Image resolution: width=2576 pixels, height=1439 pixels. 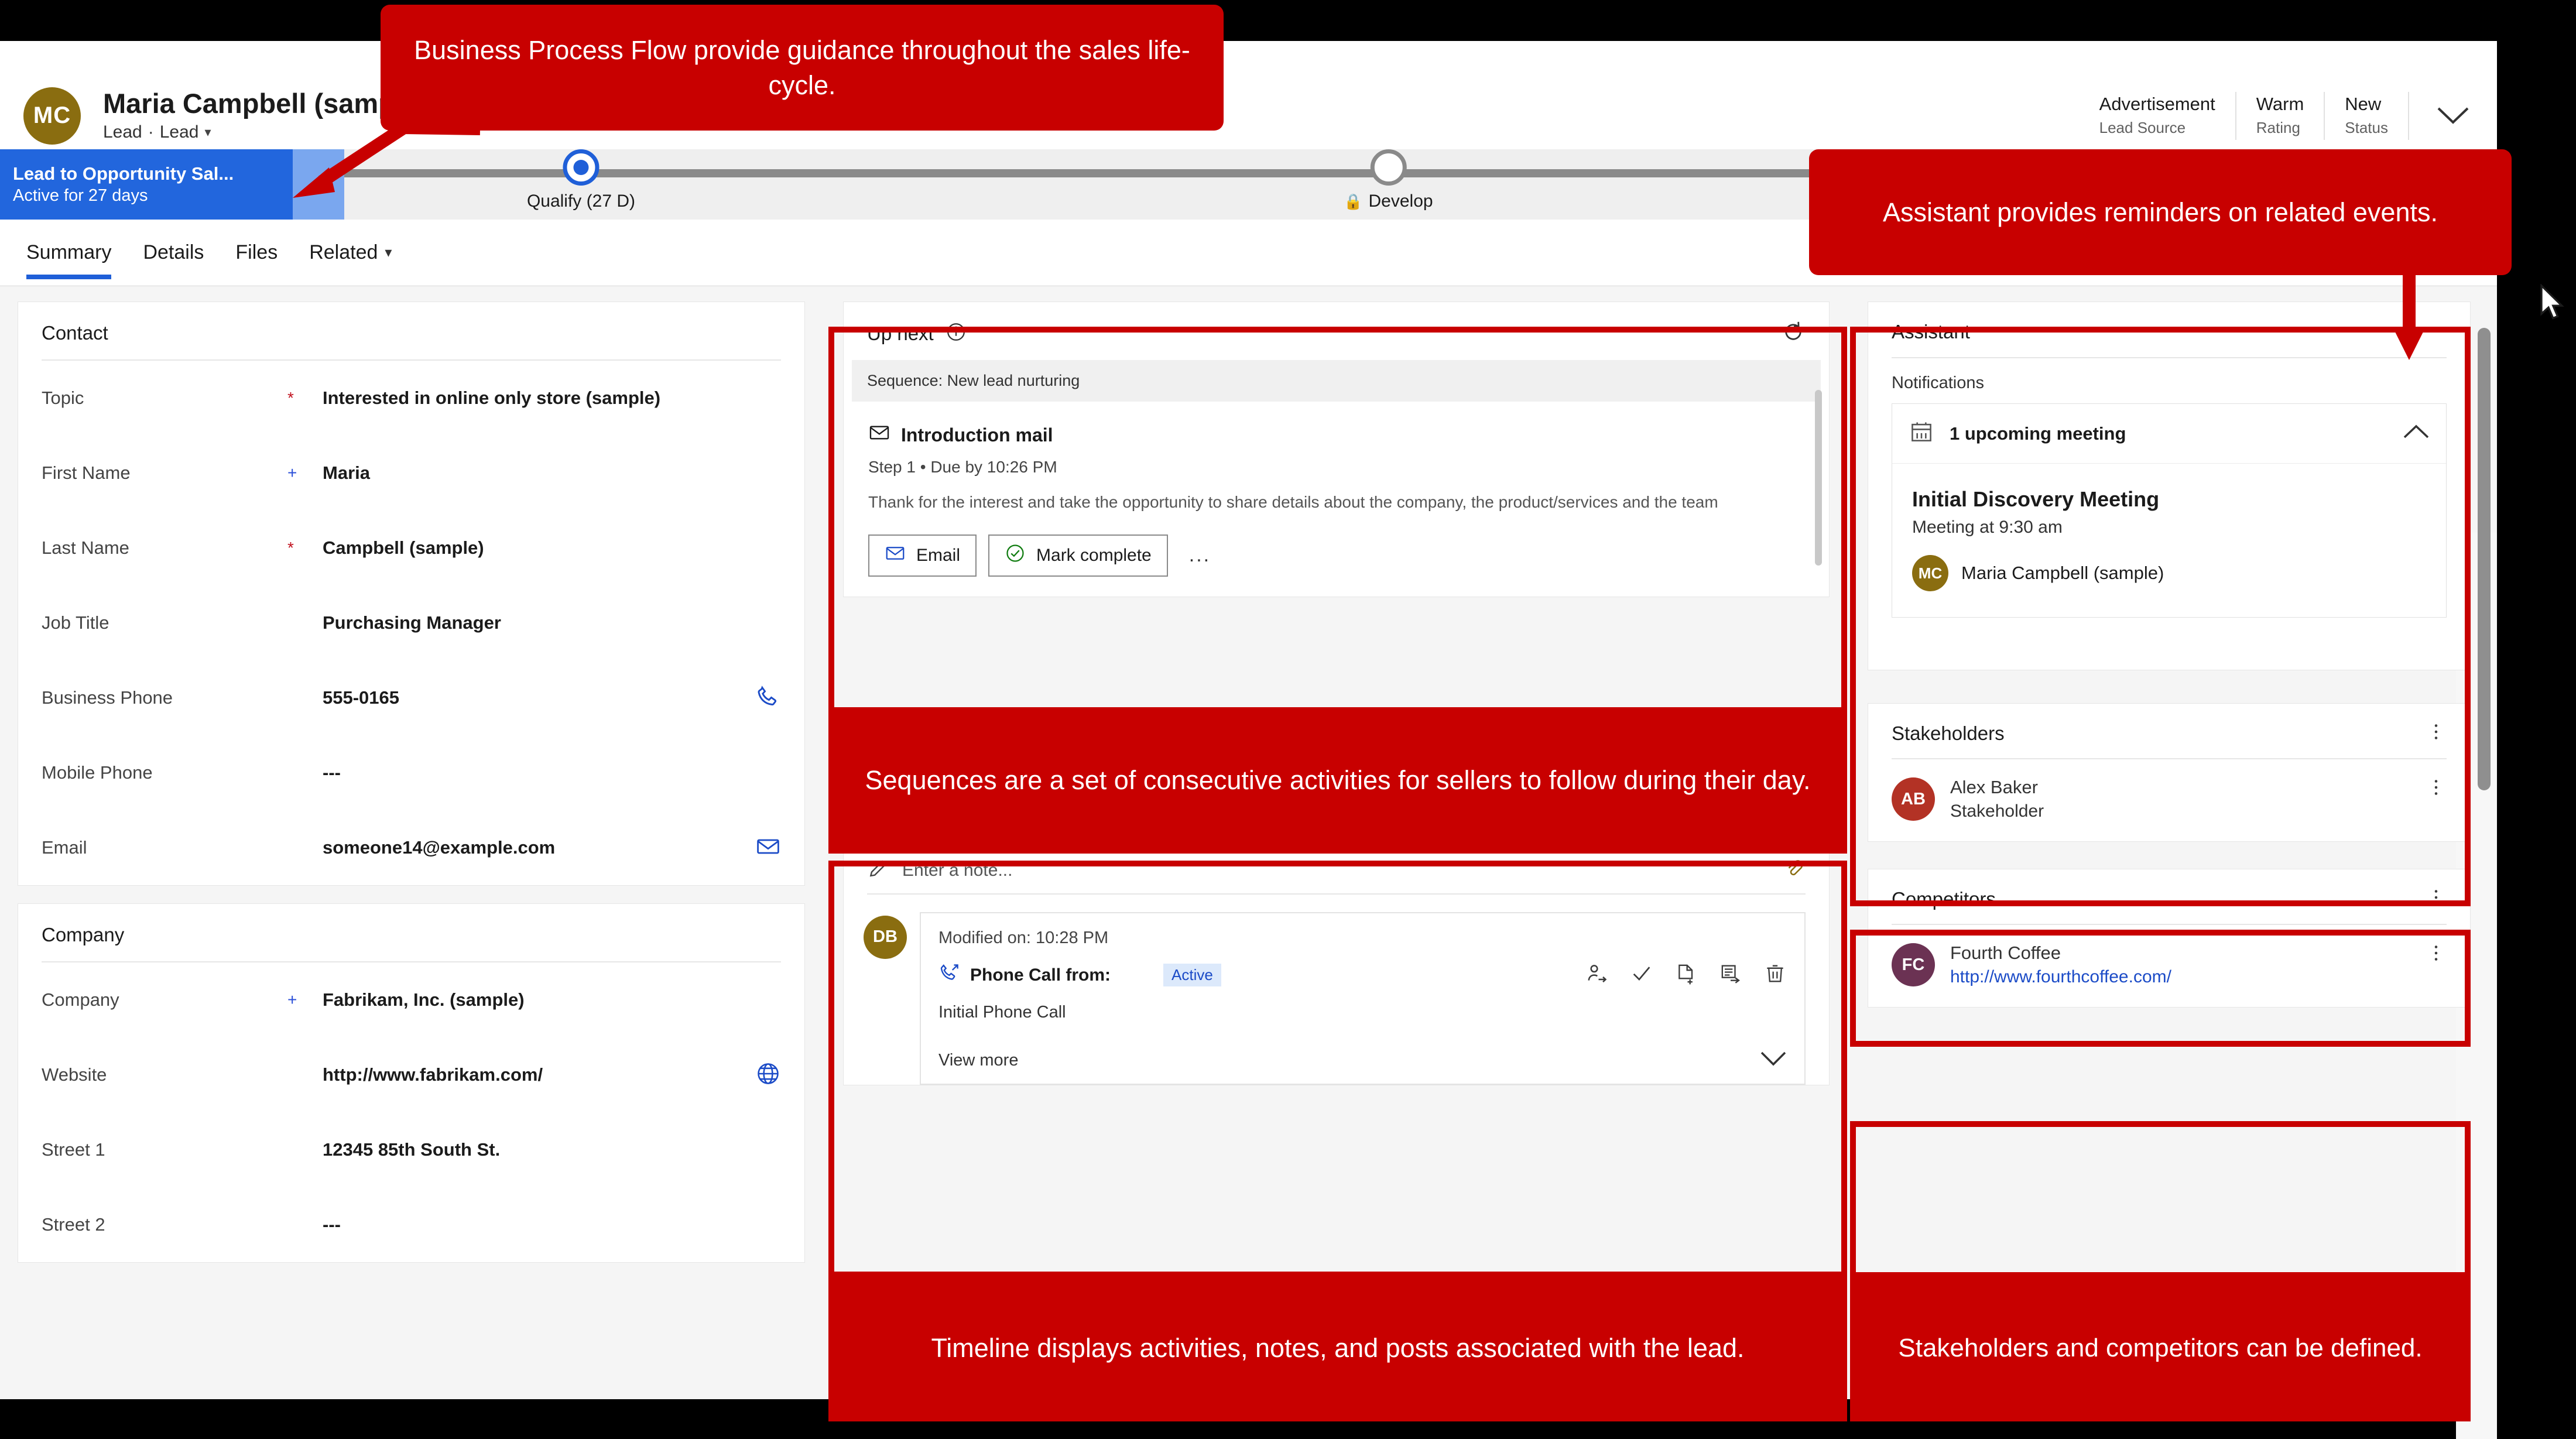 I want to click on mouse-cursor, so click(x=2552, y=302).